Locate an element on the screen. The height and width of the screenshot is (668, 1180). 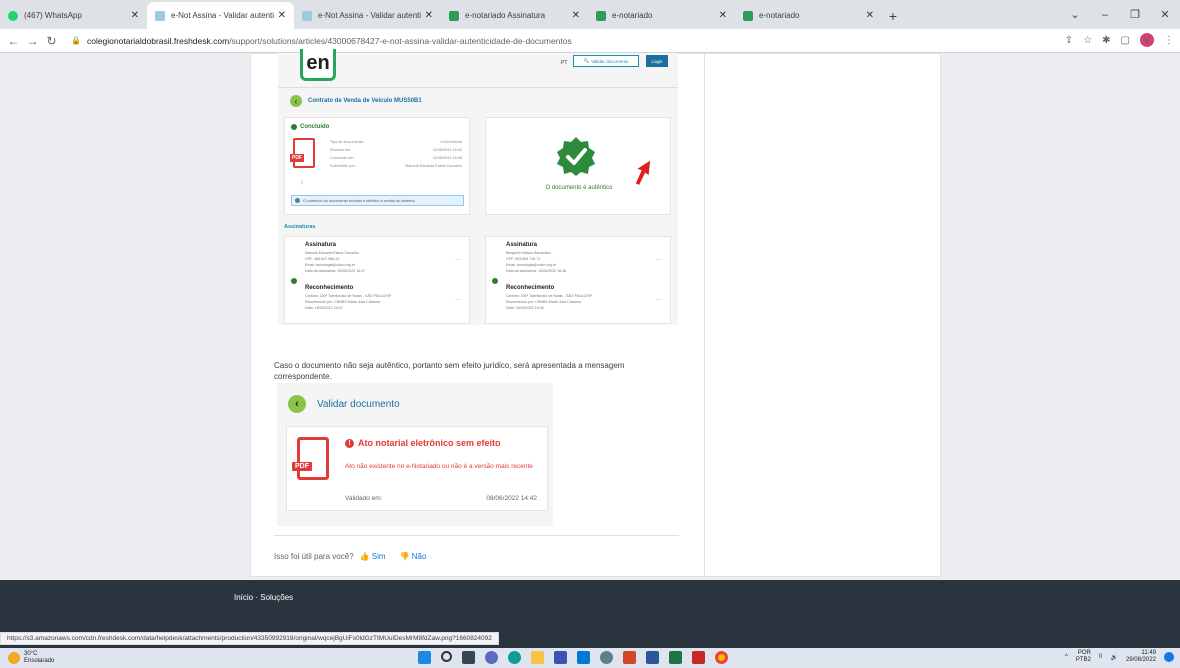
store-icon is located at coordinates (560, 657).